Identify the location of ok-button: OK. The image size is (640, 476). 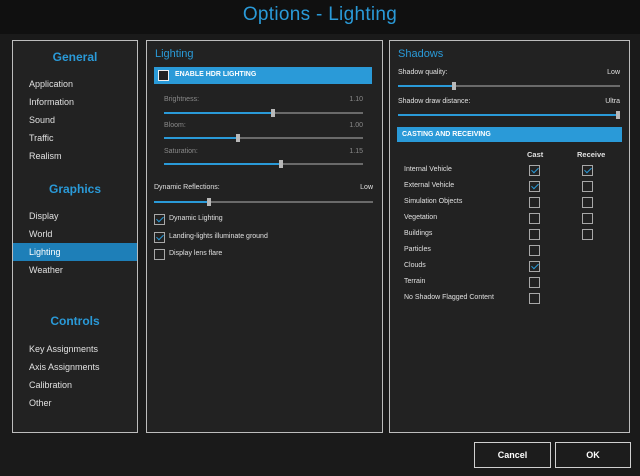
(593, 455).